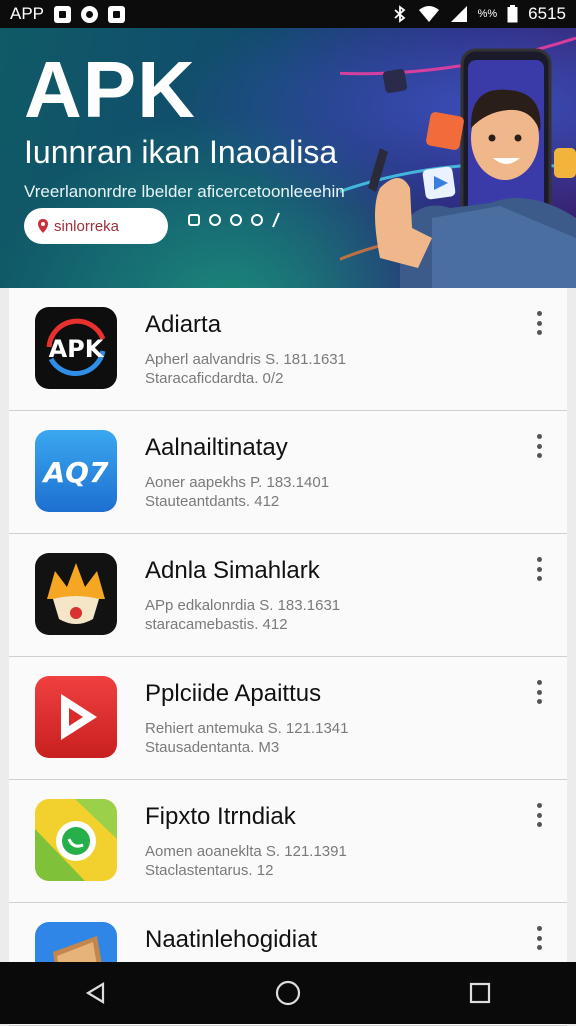 The width and height of the screenshot is (576, 1026). Describe the element at coordinates (246, 851) in the screenshot. I see `app-meta-line1: Aomen aoaneklta S. 121.1391` at that location.